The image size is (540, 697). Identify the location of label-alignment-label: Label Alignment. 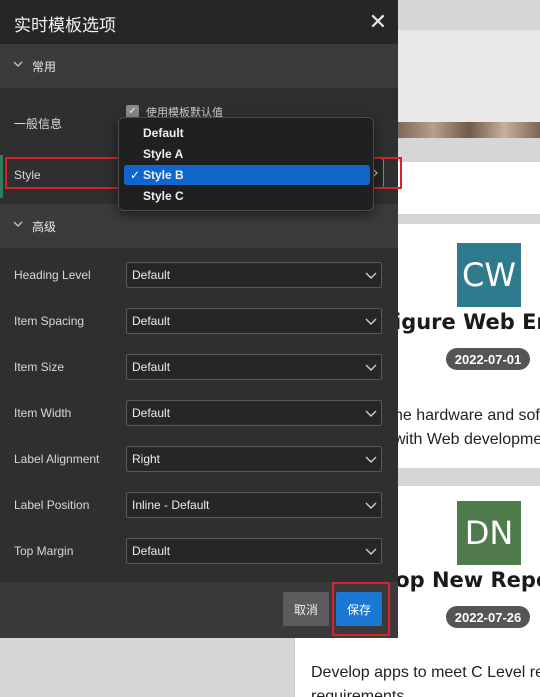
(57, 459).